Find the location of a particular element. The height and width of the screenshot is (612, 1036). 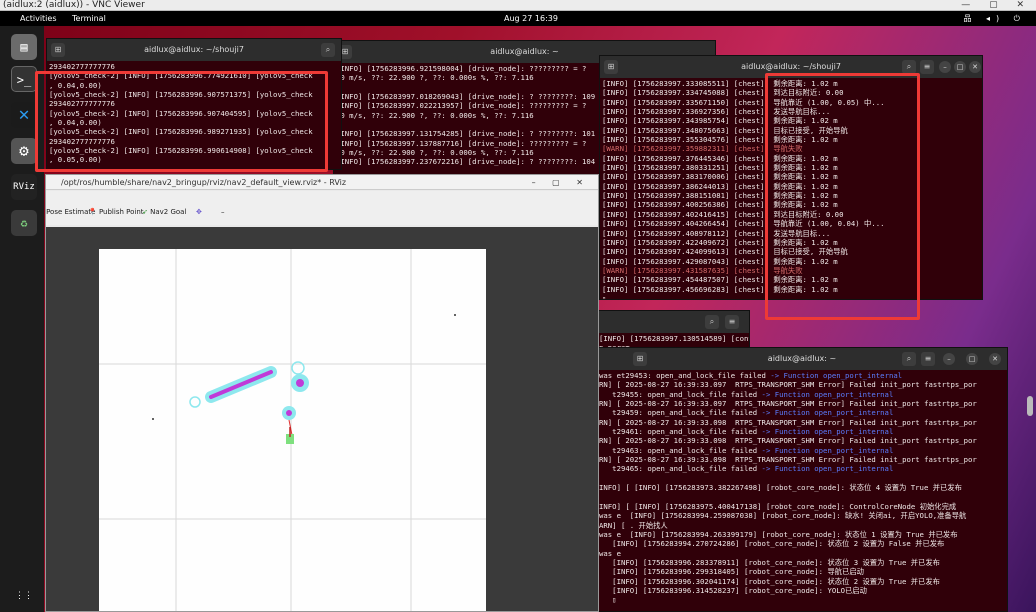

vnc-title: (aidlux:2 (aidlux)) - VNC Viewer is located at coordinates (74, 5).